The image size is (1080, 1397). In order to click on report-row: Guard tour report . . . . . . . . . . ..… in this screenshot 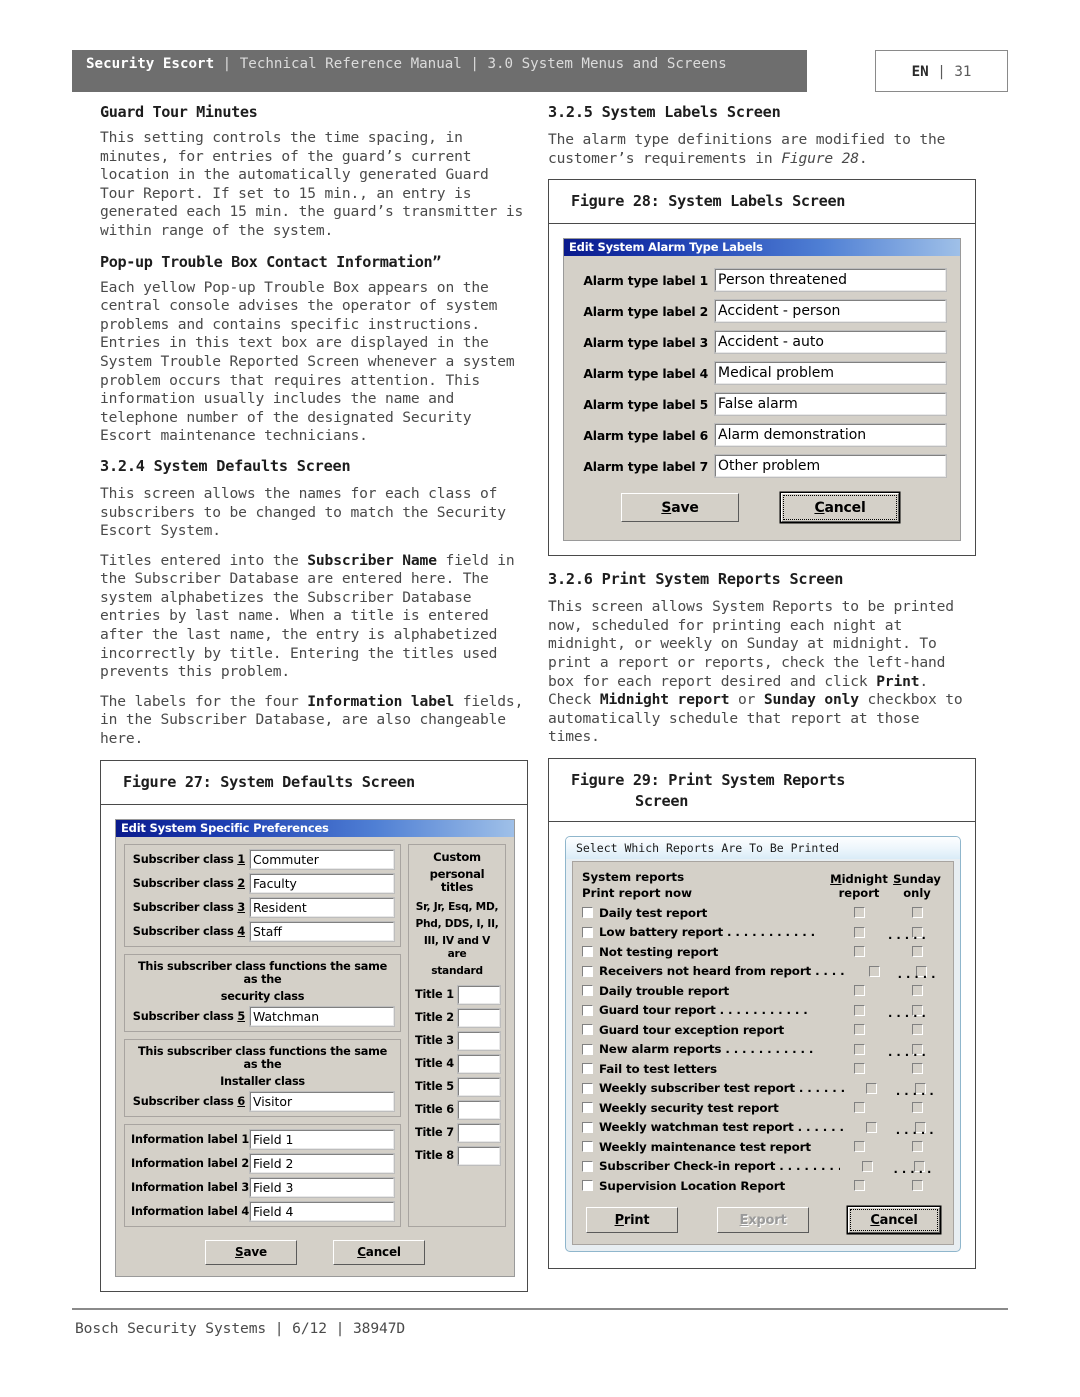, I will do `click(763, 1010)`.